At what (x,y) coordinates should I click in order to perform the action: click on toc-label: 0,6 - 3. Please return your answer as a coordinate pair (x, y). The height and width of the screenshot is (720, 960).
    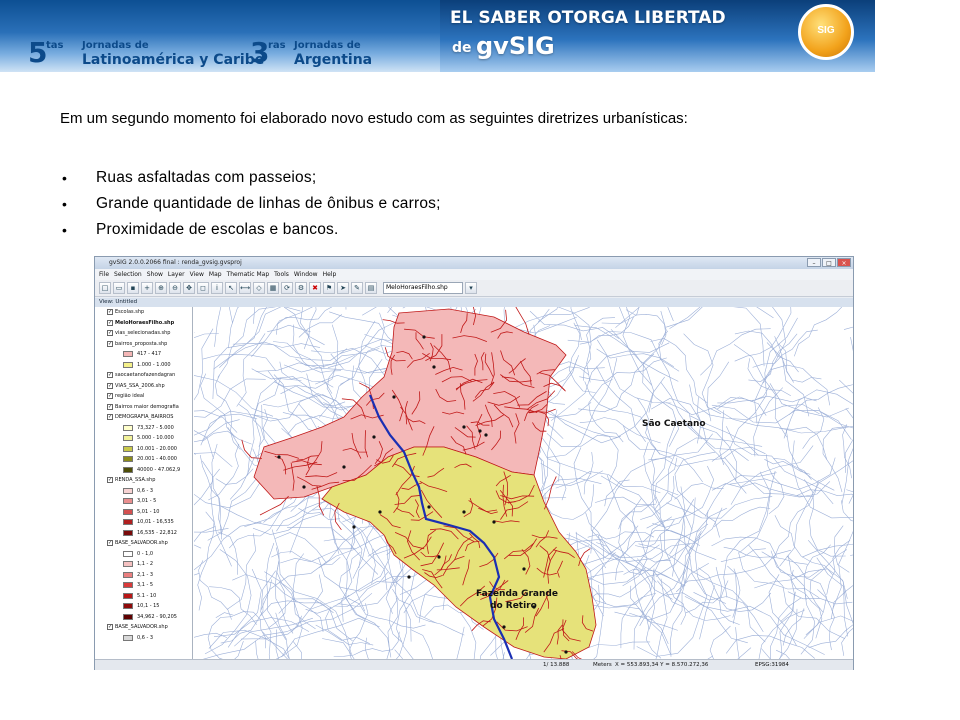
    Looking at the image, I should click on (145, 637).